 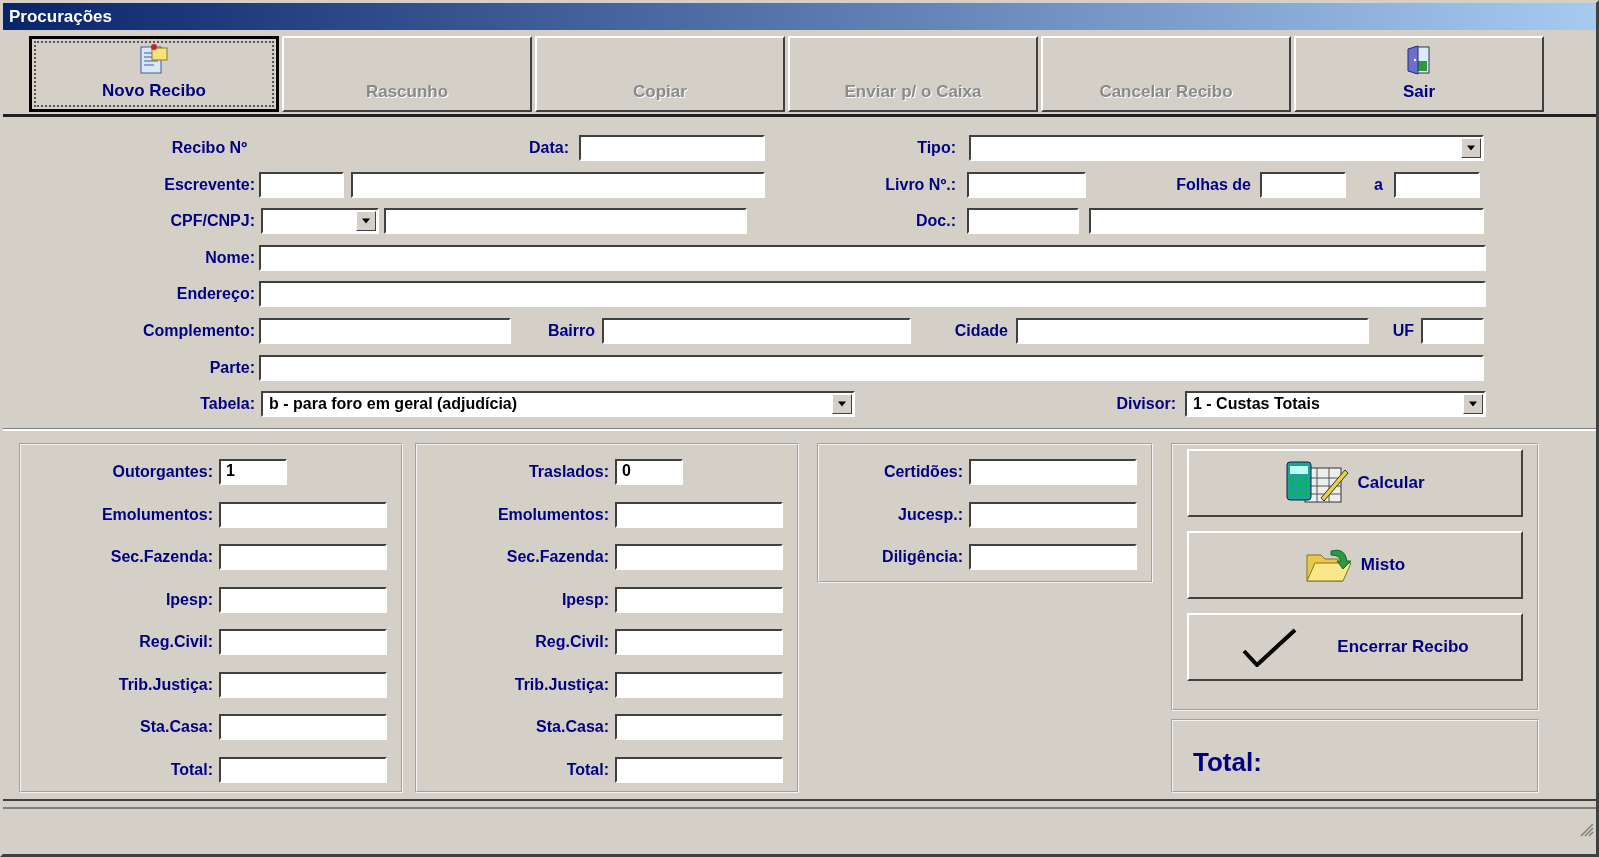 I want to click on field-label: a, so click(x=1378, y=184).